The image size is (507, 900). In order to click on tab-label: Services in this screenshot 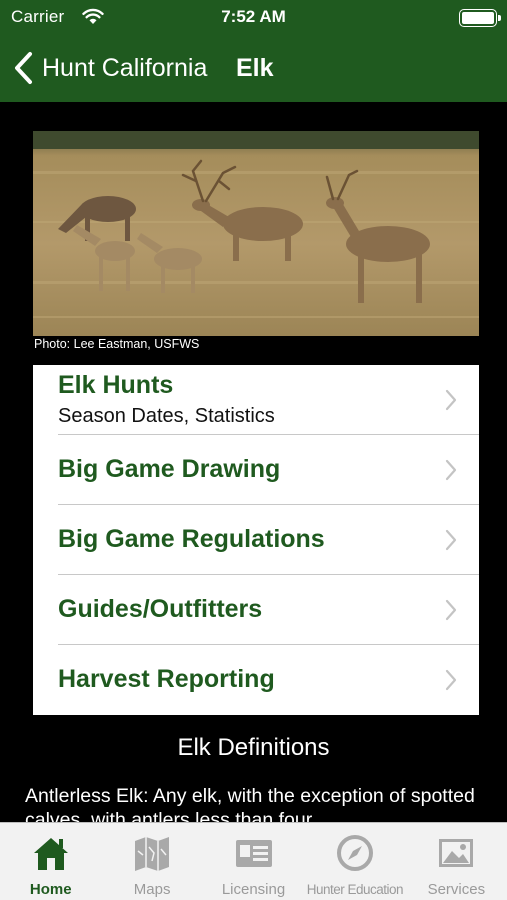, I will do `click(456, 889)`.